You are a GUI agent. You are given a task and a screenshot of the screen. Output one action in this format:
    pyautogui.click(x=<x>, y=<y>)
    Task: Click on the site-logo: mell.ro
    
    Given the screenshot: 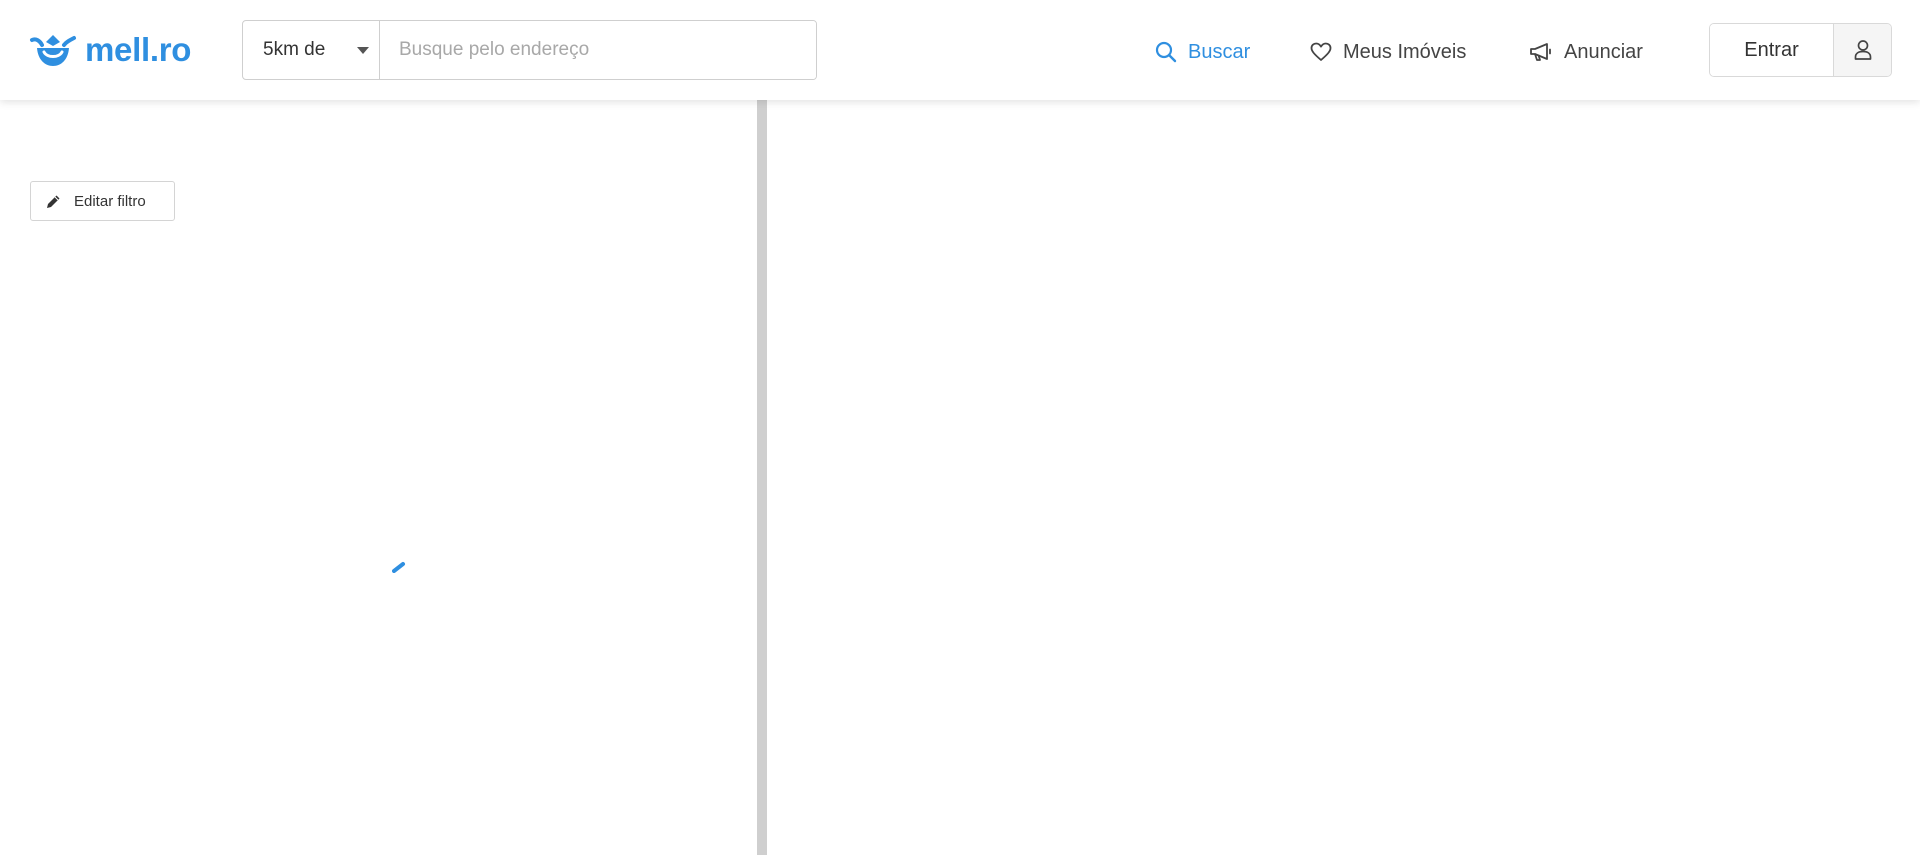 What is the action you would take?
    pyautogui.click(x=110, y=50)
    